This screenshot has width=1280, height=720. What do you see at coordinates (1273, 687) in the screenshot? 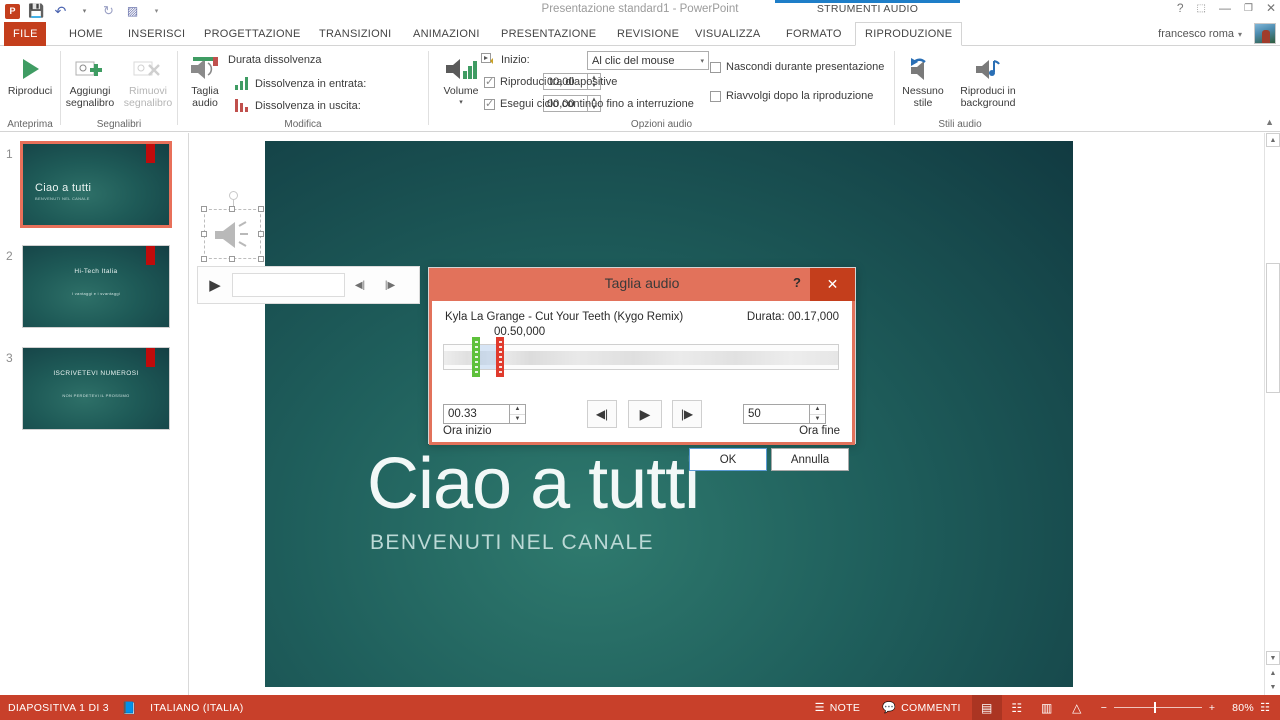
I see `next-slide-icon: ▼` at bounding box center [1273, 687].